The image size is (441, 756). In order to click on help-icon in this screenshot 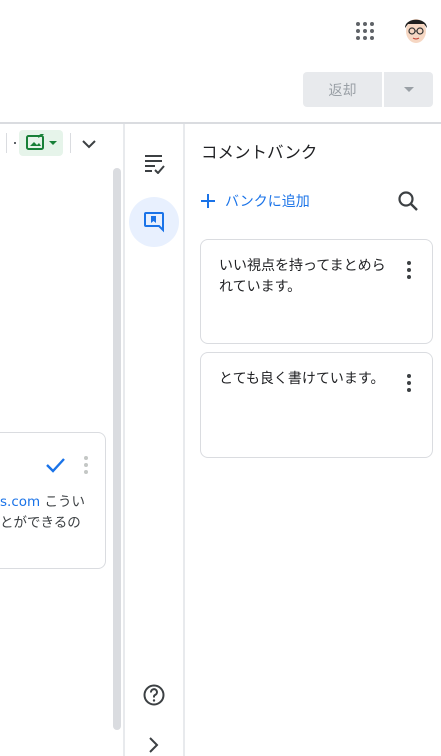, I will do `click(154, 695)`.